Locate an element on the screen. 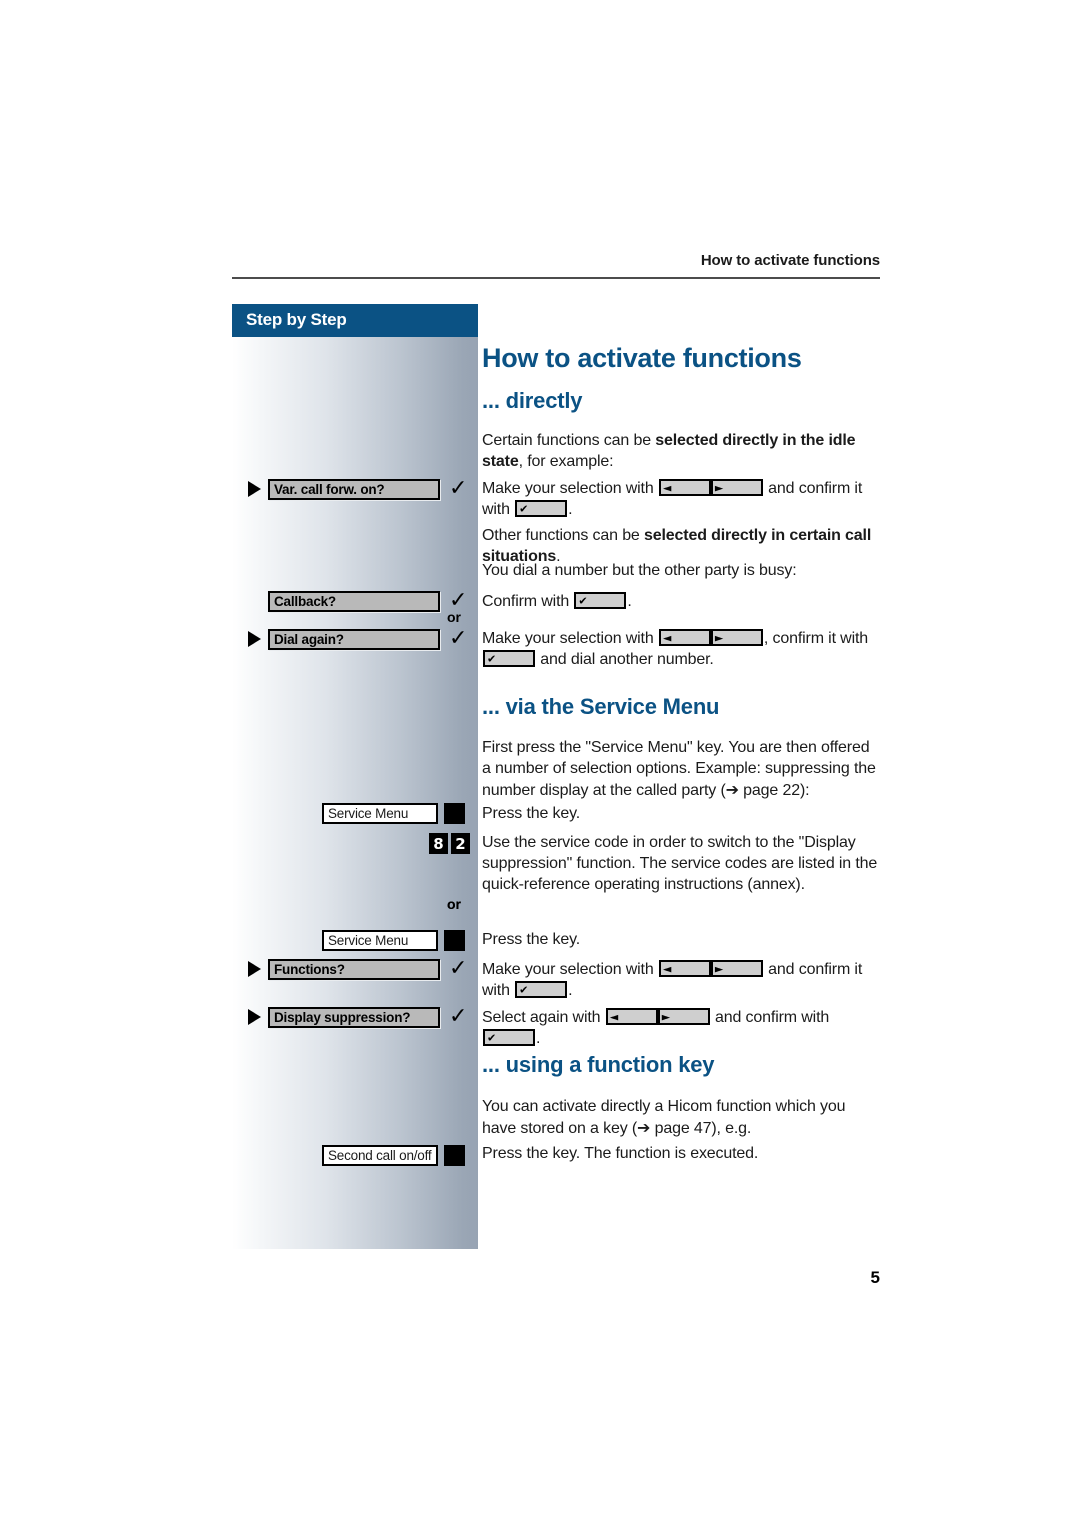 Image resolution: width=1080 pixels, height=1528 pixels. display-prompt-box: Dial again? is located at coordinates (354, 639).